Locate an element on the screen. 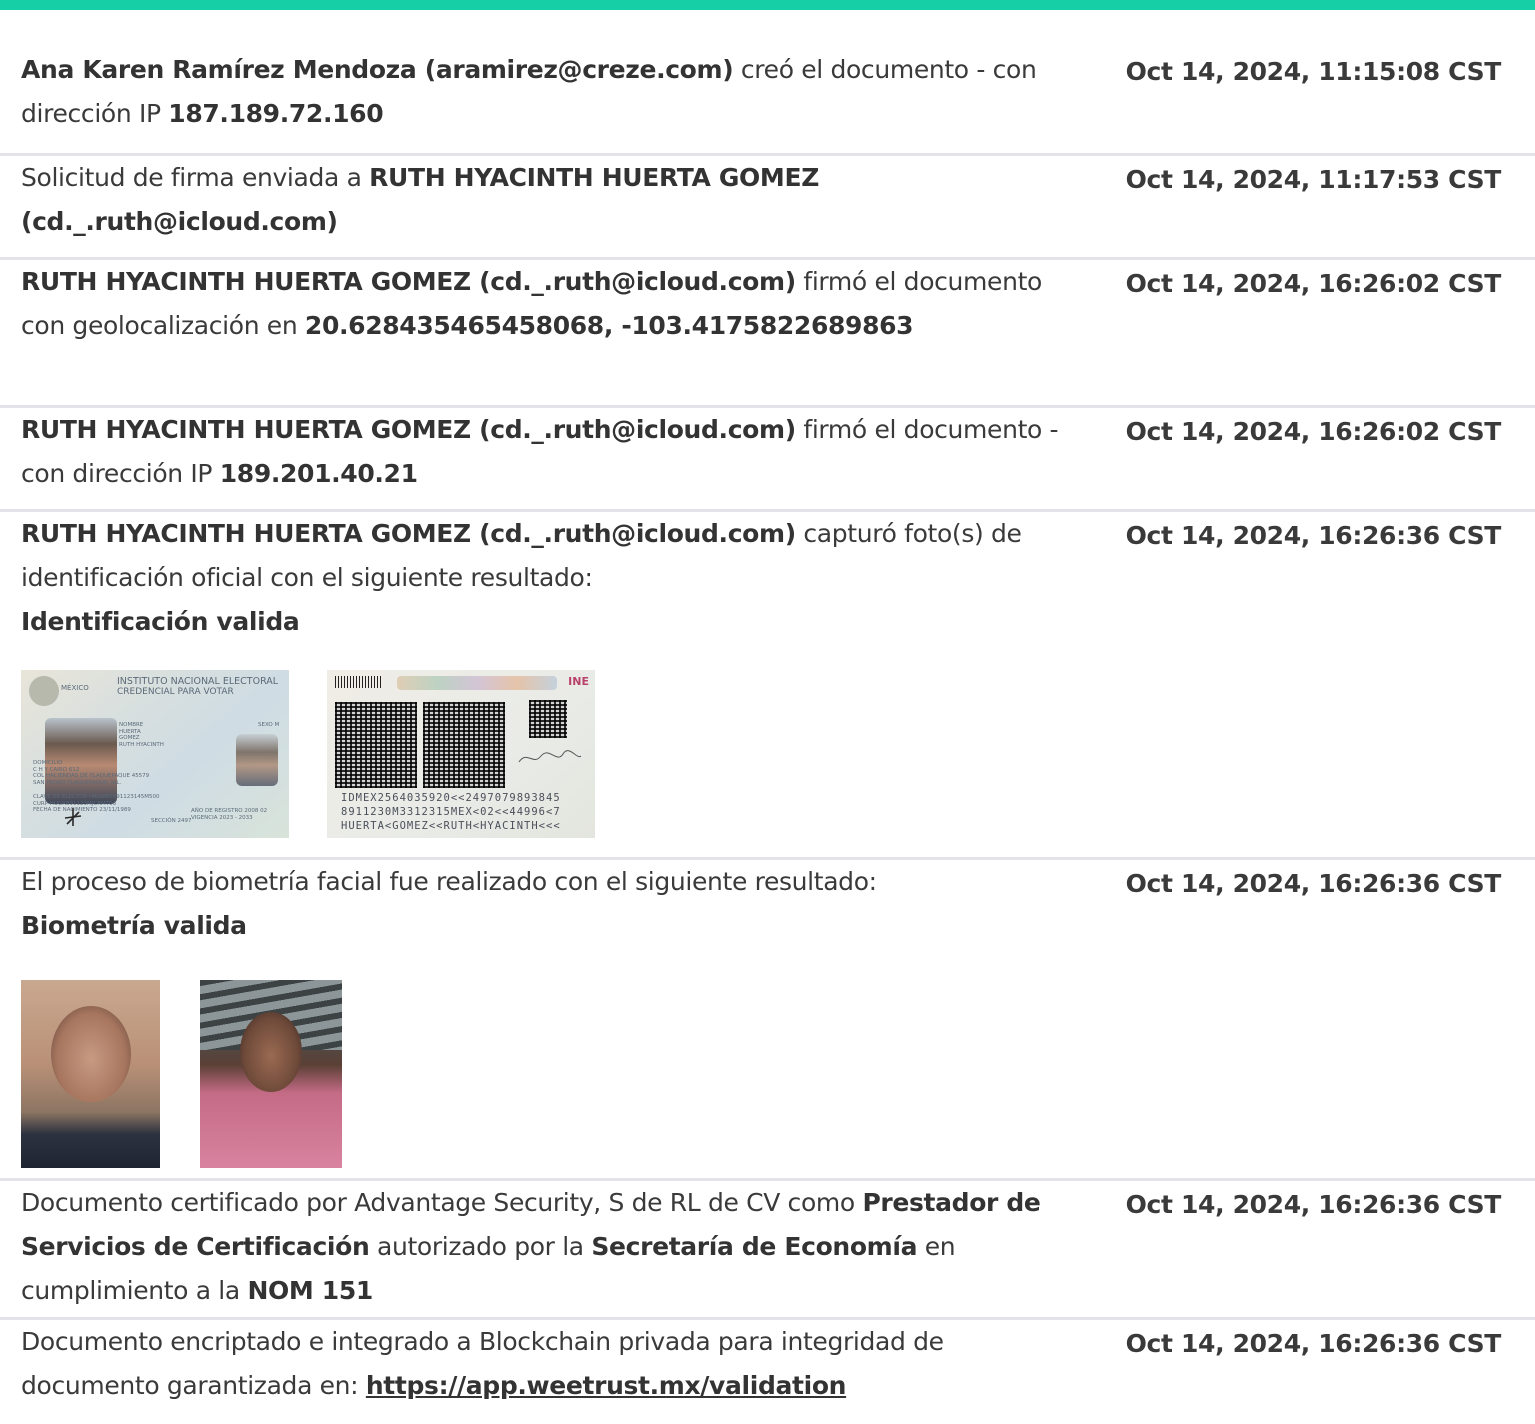  biometric-result: Biometría valida is located at coordinates (134, 925).